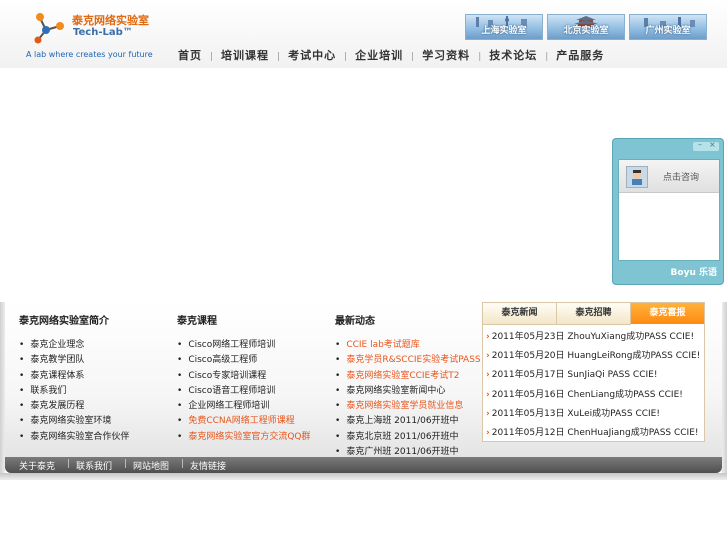 The width and height of the screenshot is (727, 545). What do you see at coordinates (706, 145) in the screenshot?
I see `chat-window-controls: – ×` at bounding box center [706, 145].